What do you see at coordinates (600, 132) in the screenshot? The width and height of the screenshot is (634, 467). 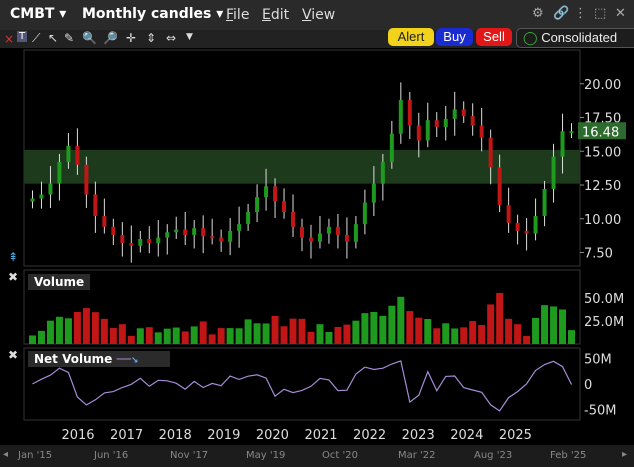 I see `last-price-text: 16.48` at bounding box center [600, 132].